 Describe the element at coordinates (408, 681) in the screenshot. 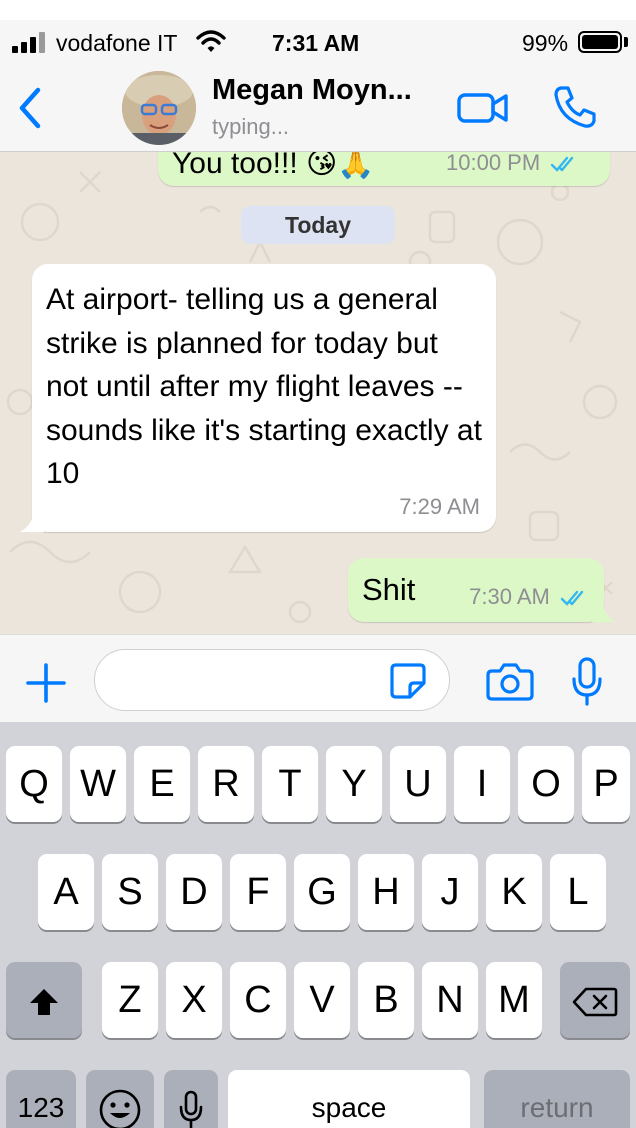

I see `sticker-icon` at that location.